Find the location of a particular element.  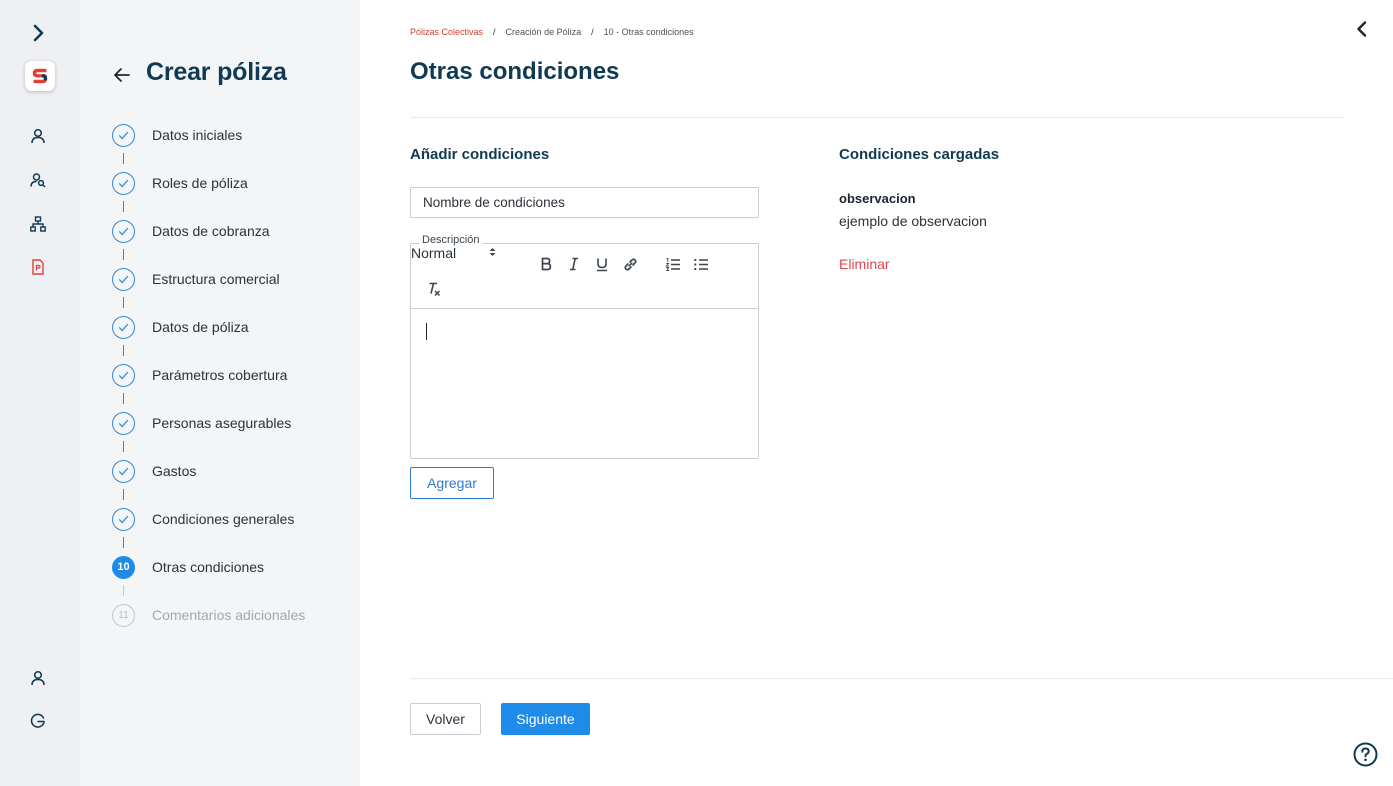

step-number-badge: 11 is located at coordinates (123, 615).